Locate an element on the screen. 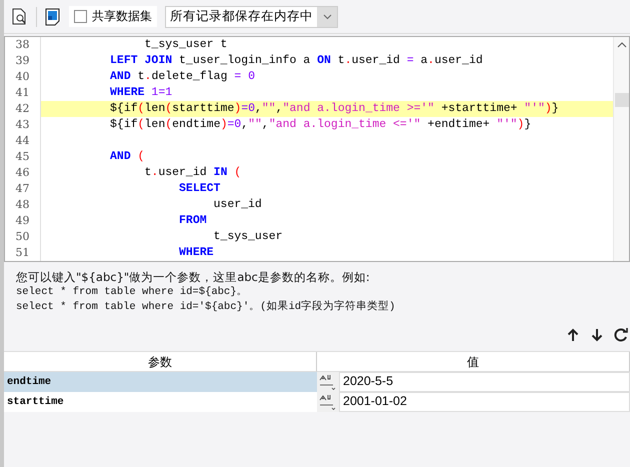  hint-text: select * from table where id='${abc}'。(如果id字段为字符串类型) is located at coordinates (206, 307).